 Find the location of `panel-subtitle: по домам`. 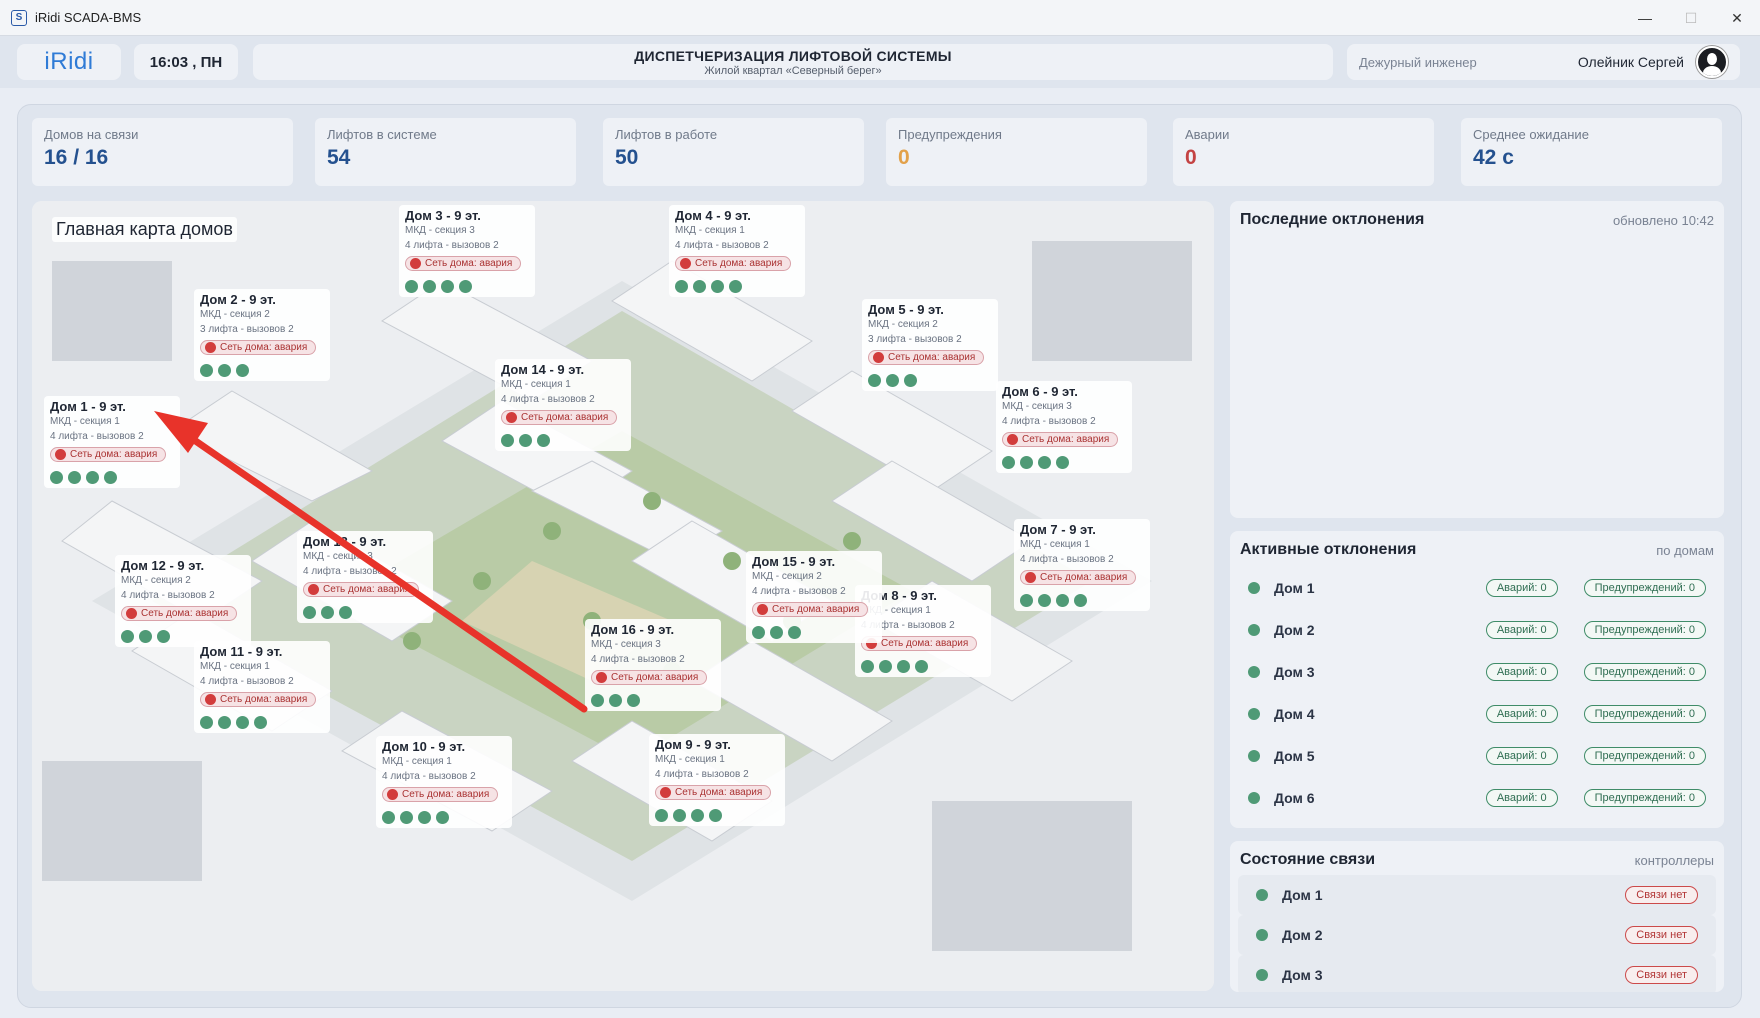

panel-subtitle: по домам is located at coordinates (1685, 550).